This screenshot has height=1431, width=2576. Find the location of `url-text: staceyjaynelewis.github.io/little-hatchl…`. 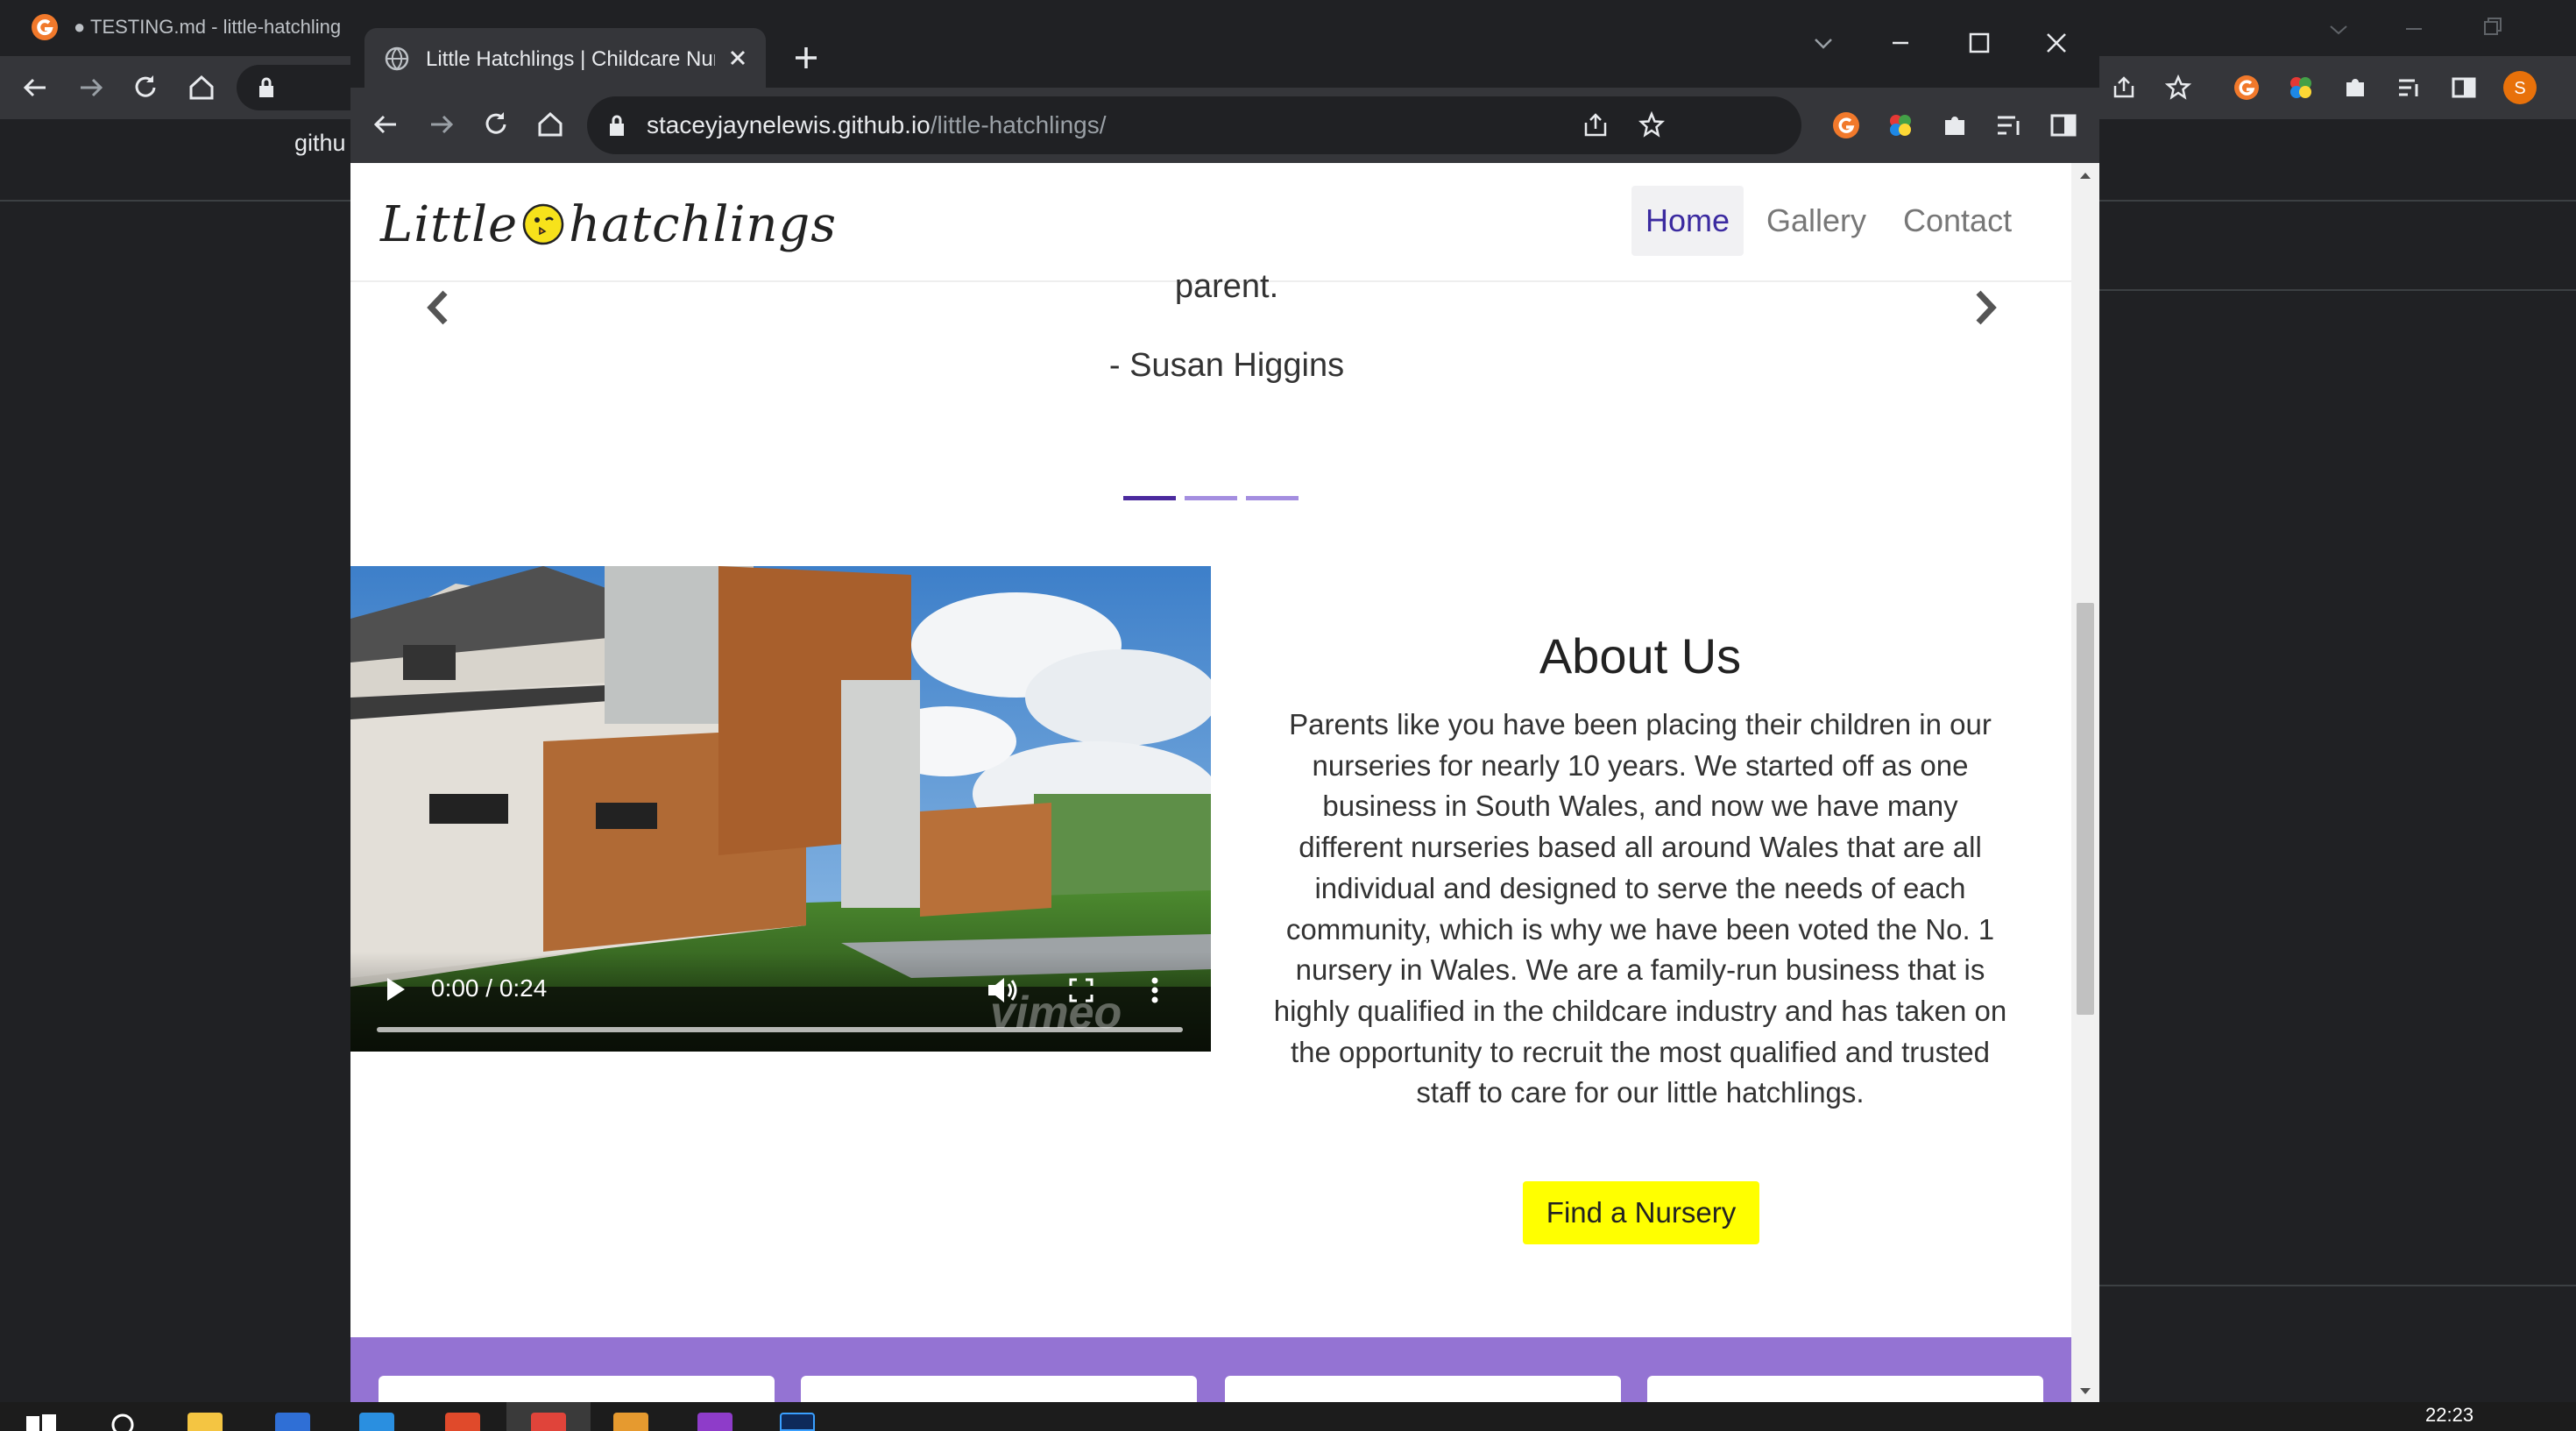

url-text: staceyjaynelewis.github.io/little-hatchl… is located at coordinates (877, 125).